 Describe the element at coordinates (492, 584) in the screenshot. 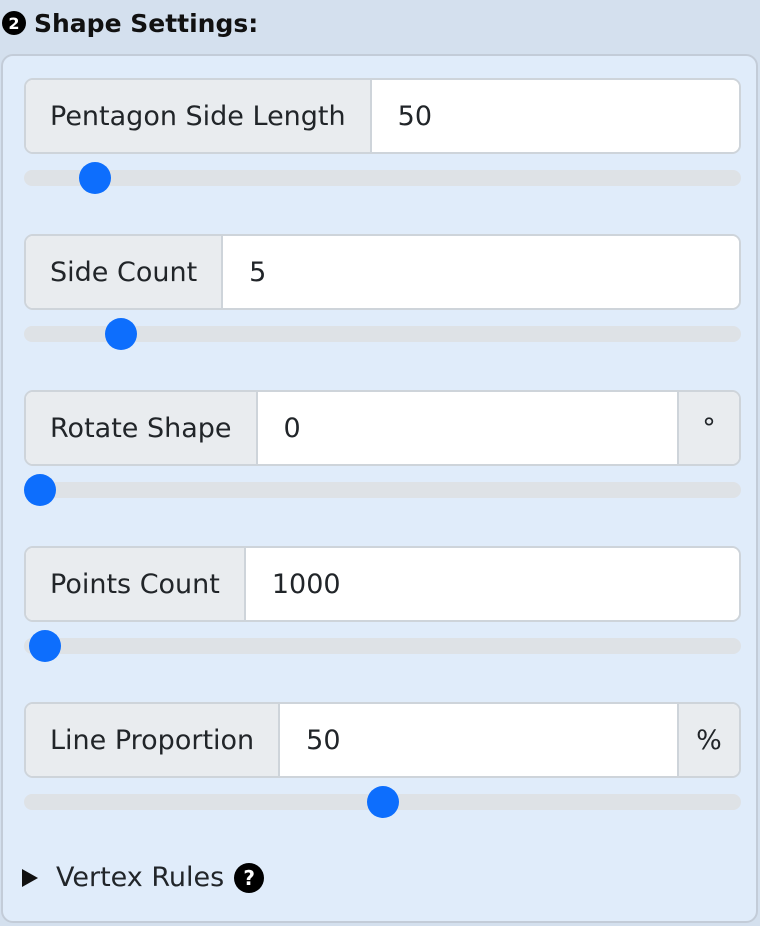

I see `points-count-input` at that location.